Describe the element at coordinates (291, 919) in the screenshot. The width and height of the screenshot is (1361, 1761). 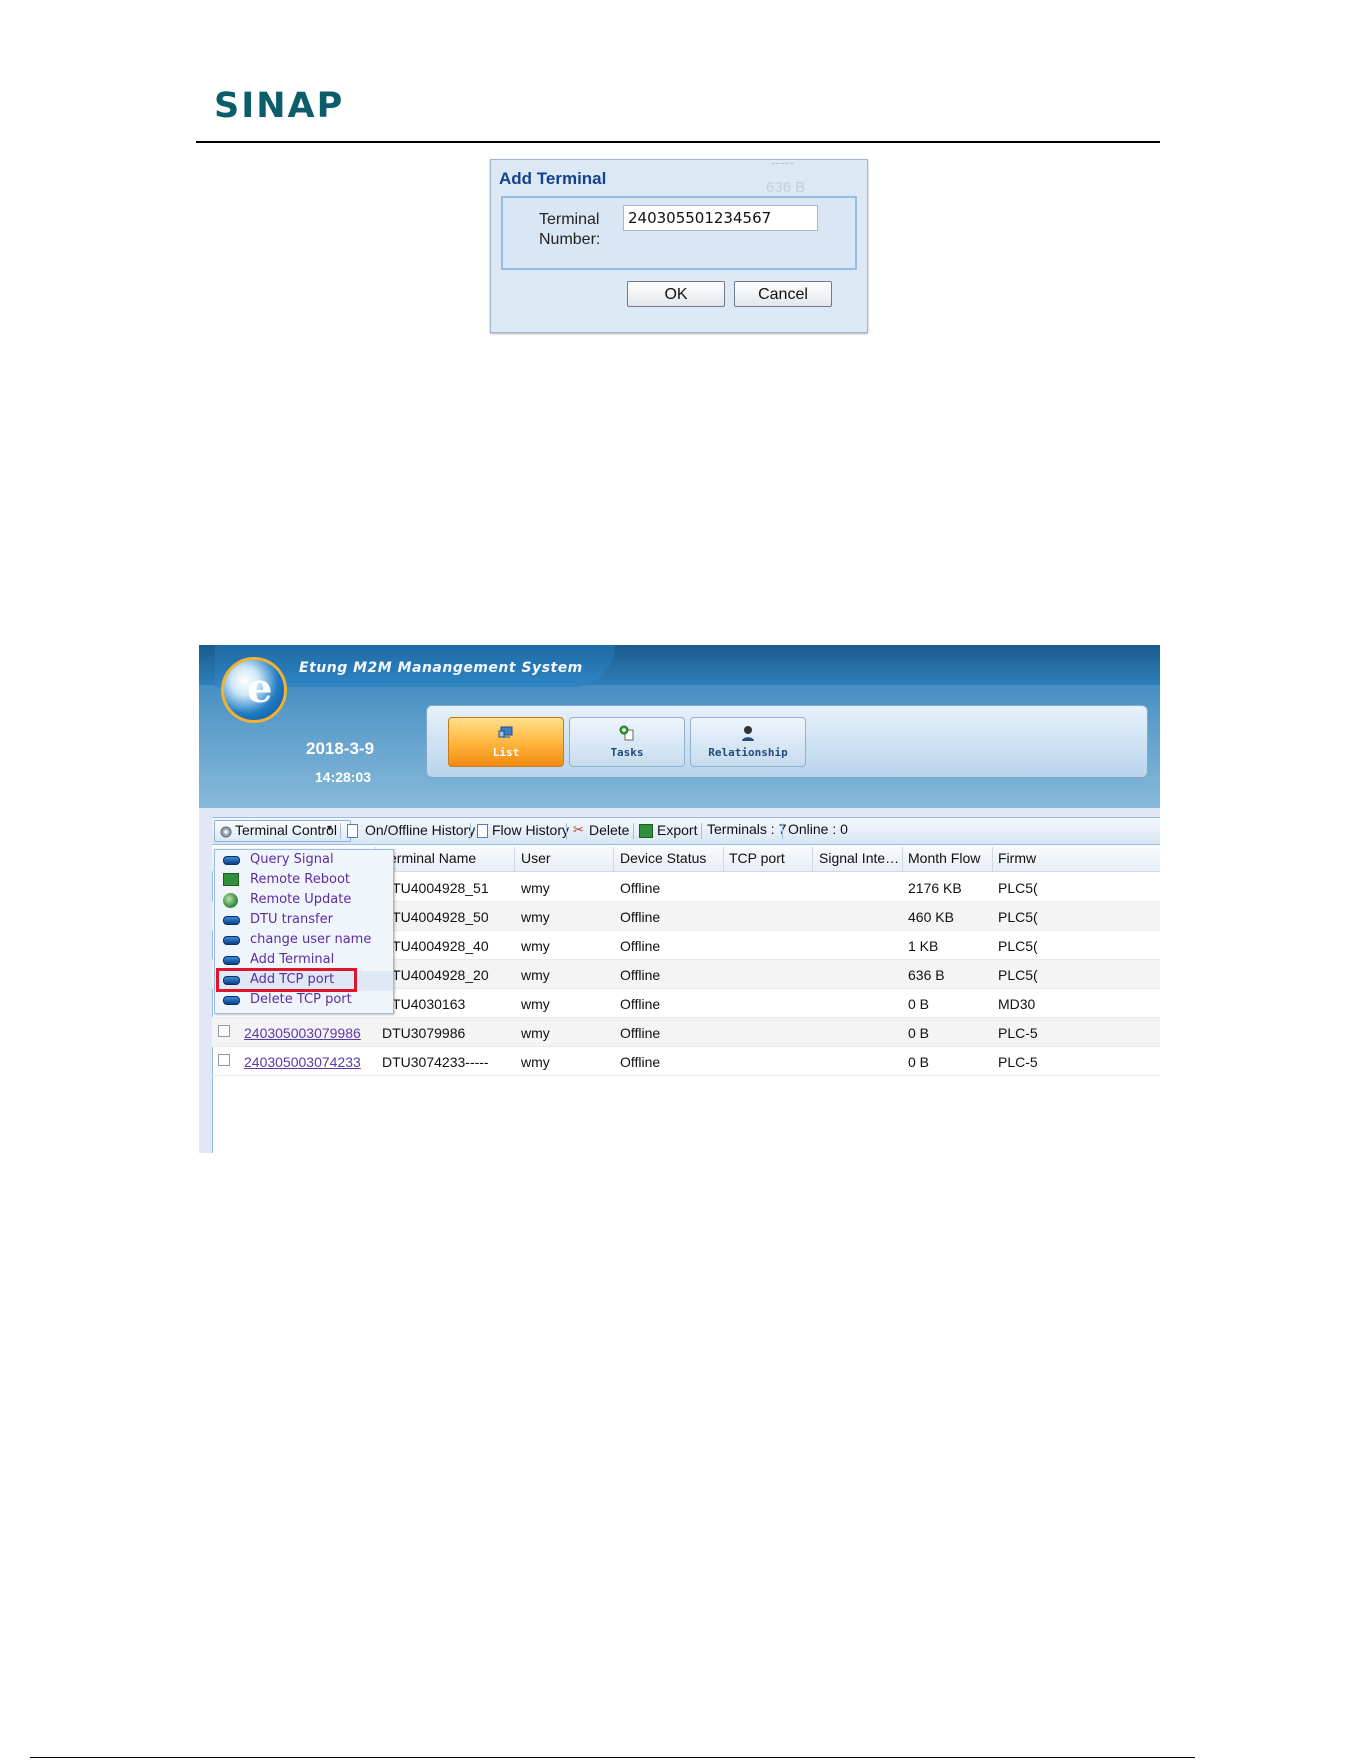
I see `menu-item-label: DTU transfer` at that location.